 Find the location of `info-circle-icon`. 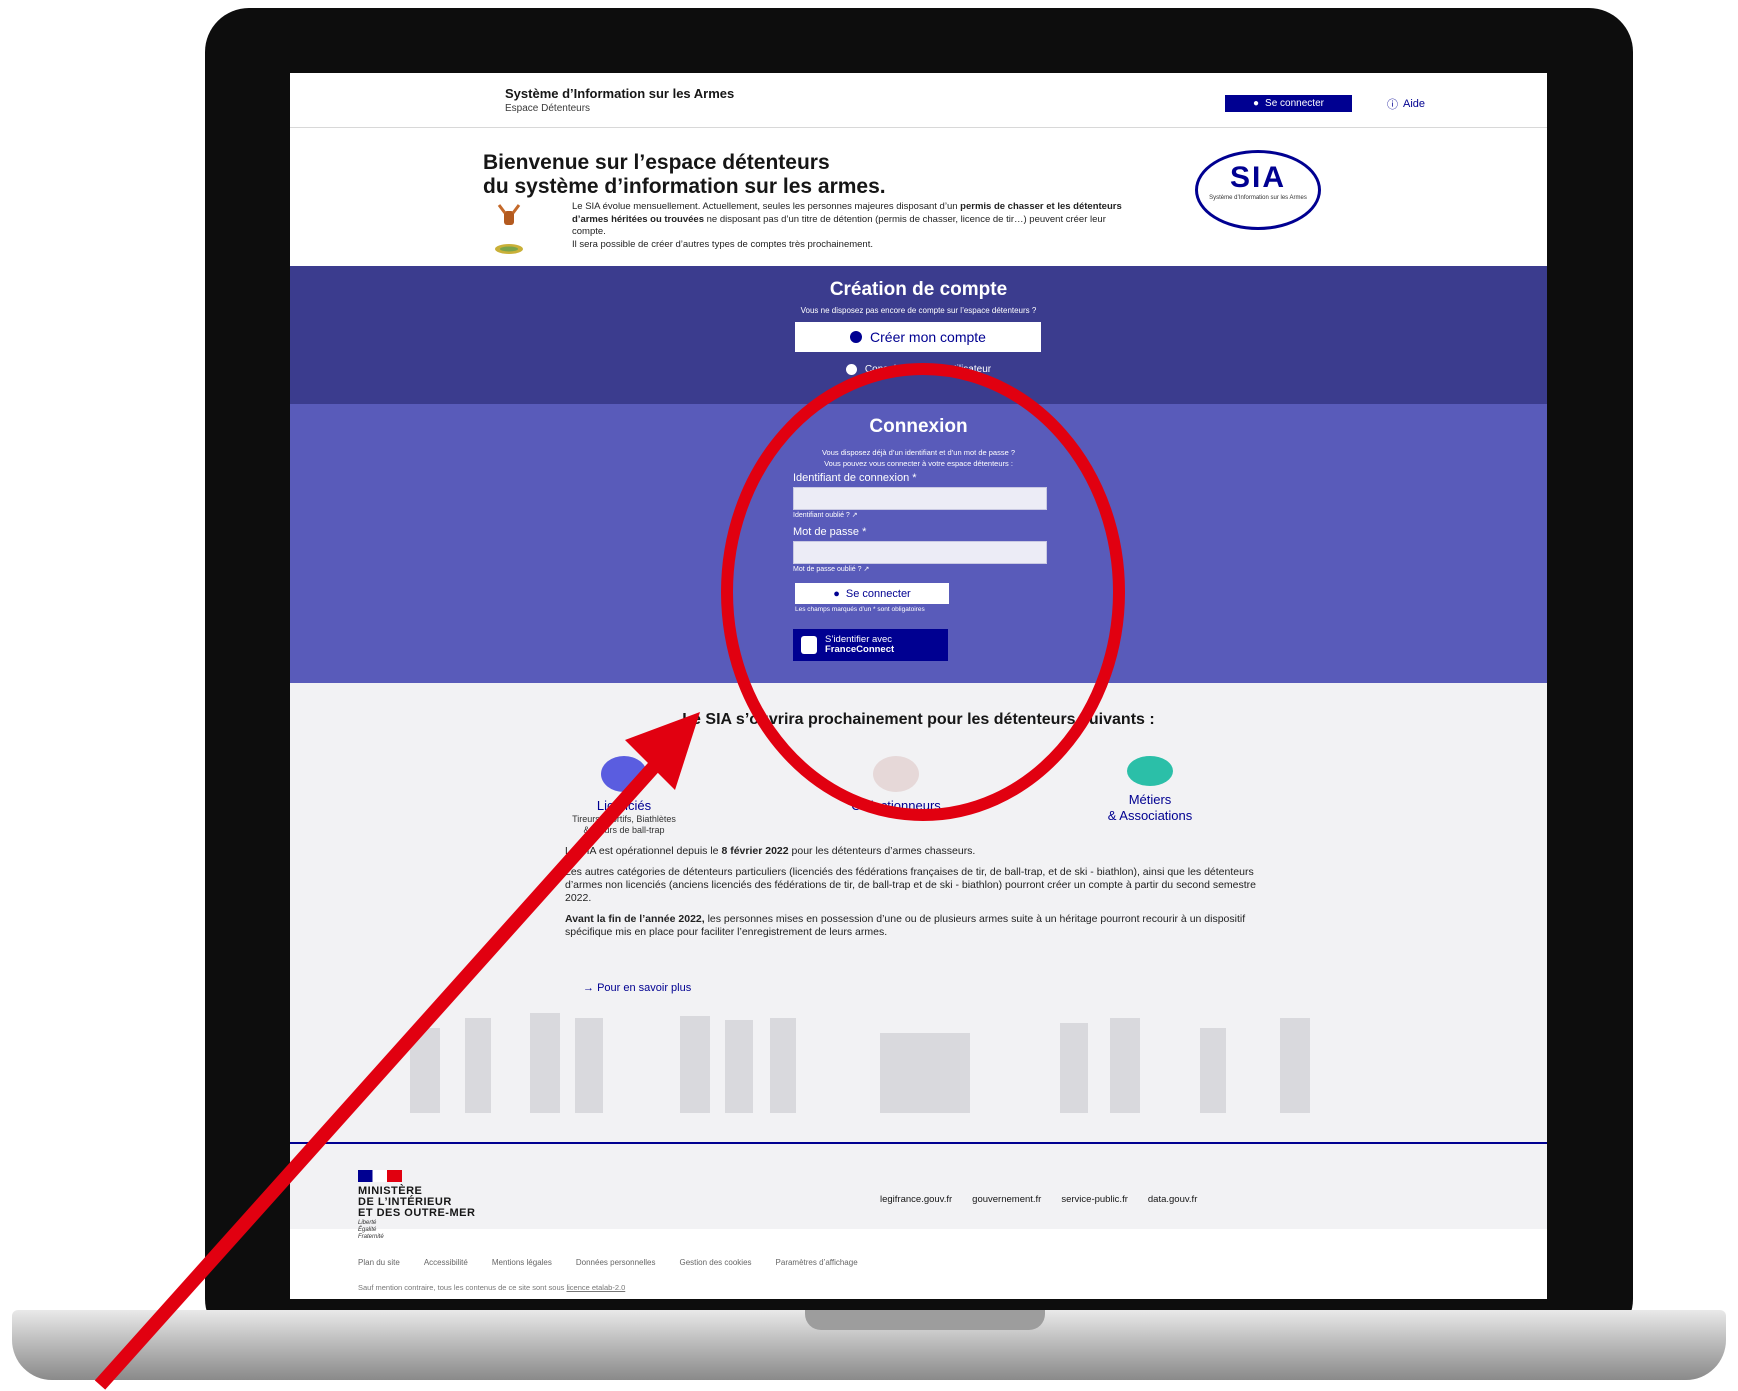

info-circle-icon is located at coordinates (851, 369).